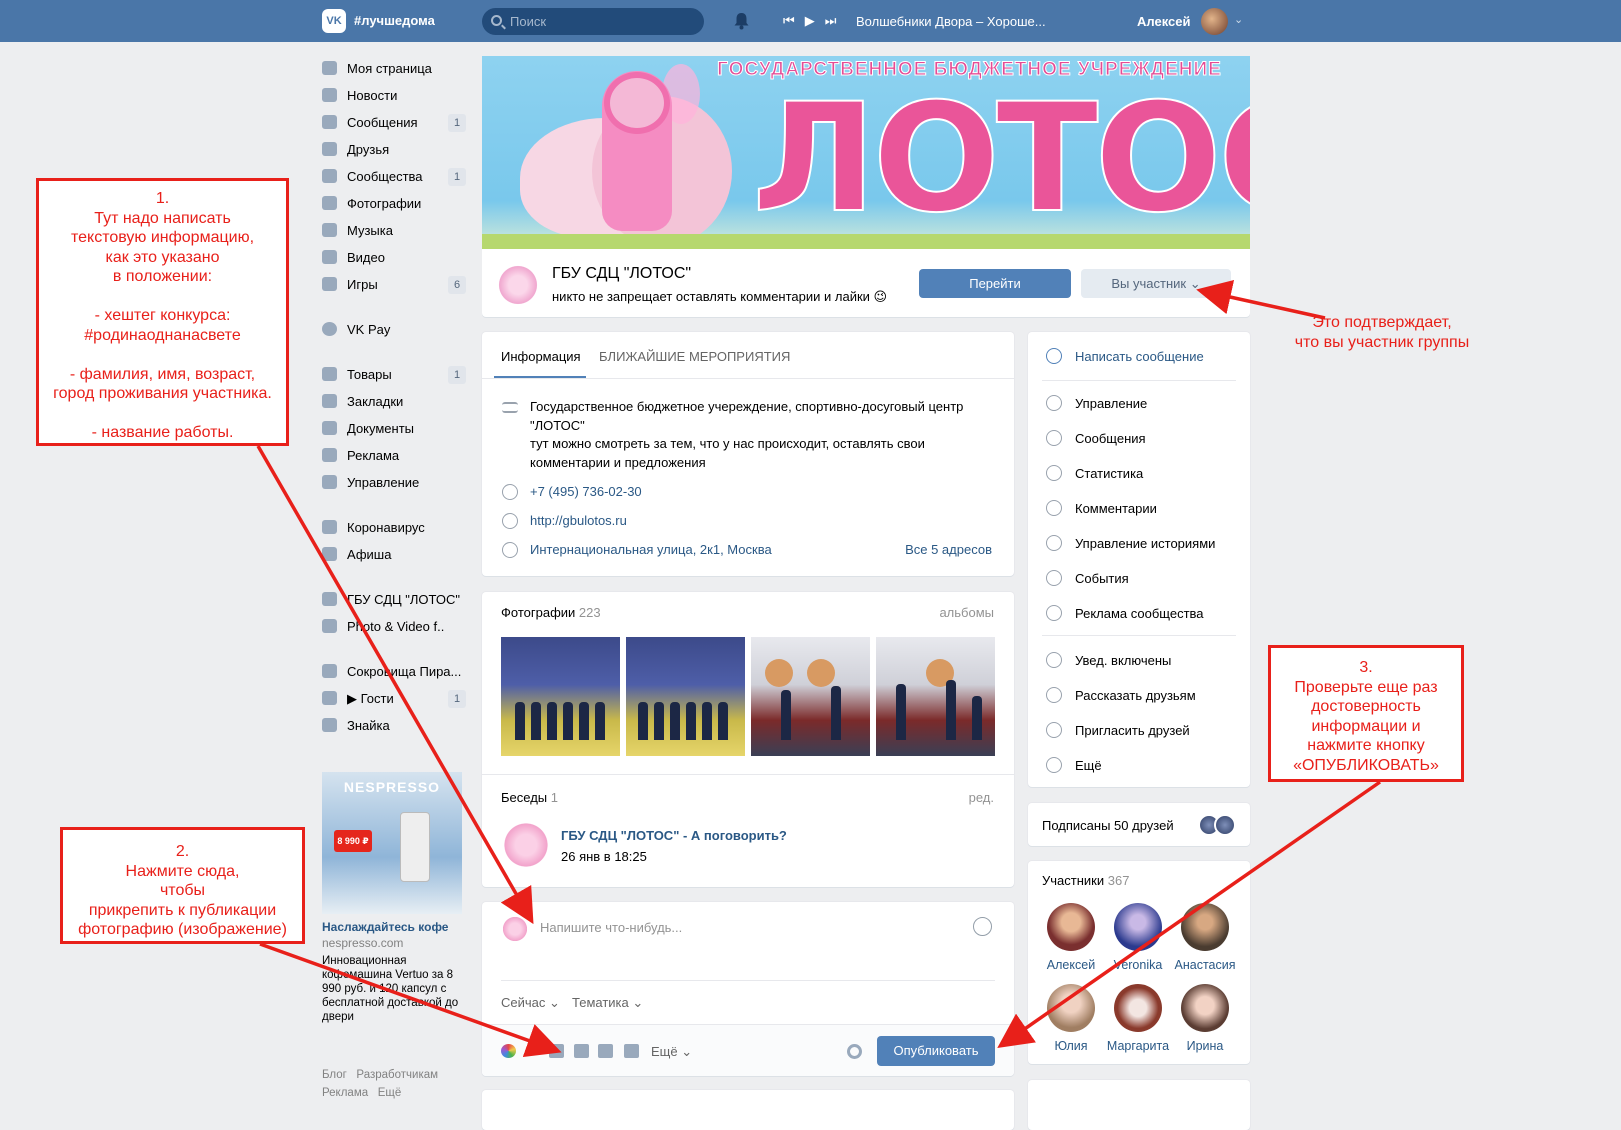  Describe the element at coordinates (1139, 543) in the screenshot. I see `group-action-item: Управление историями` at that location.